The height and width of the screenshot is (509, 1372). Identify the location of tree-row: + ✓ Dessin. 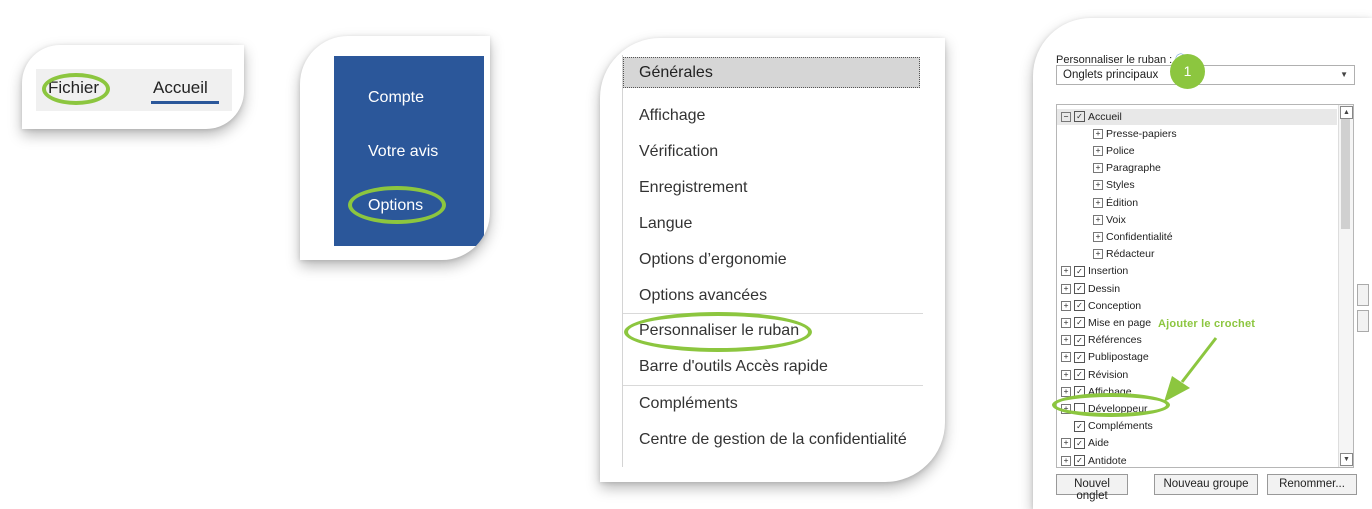
(1090, 288).